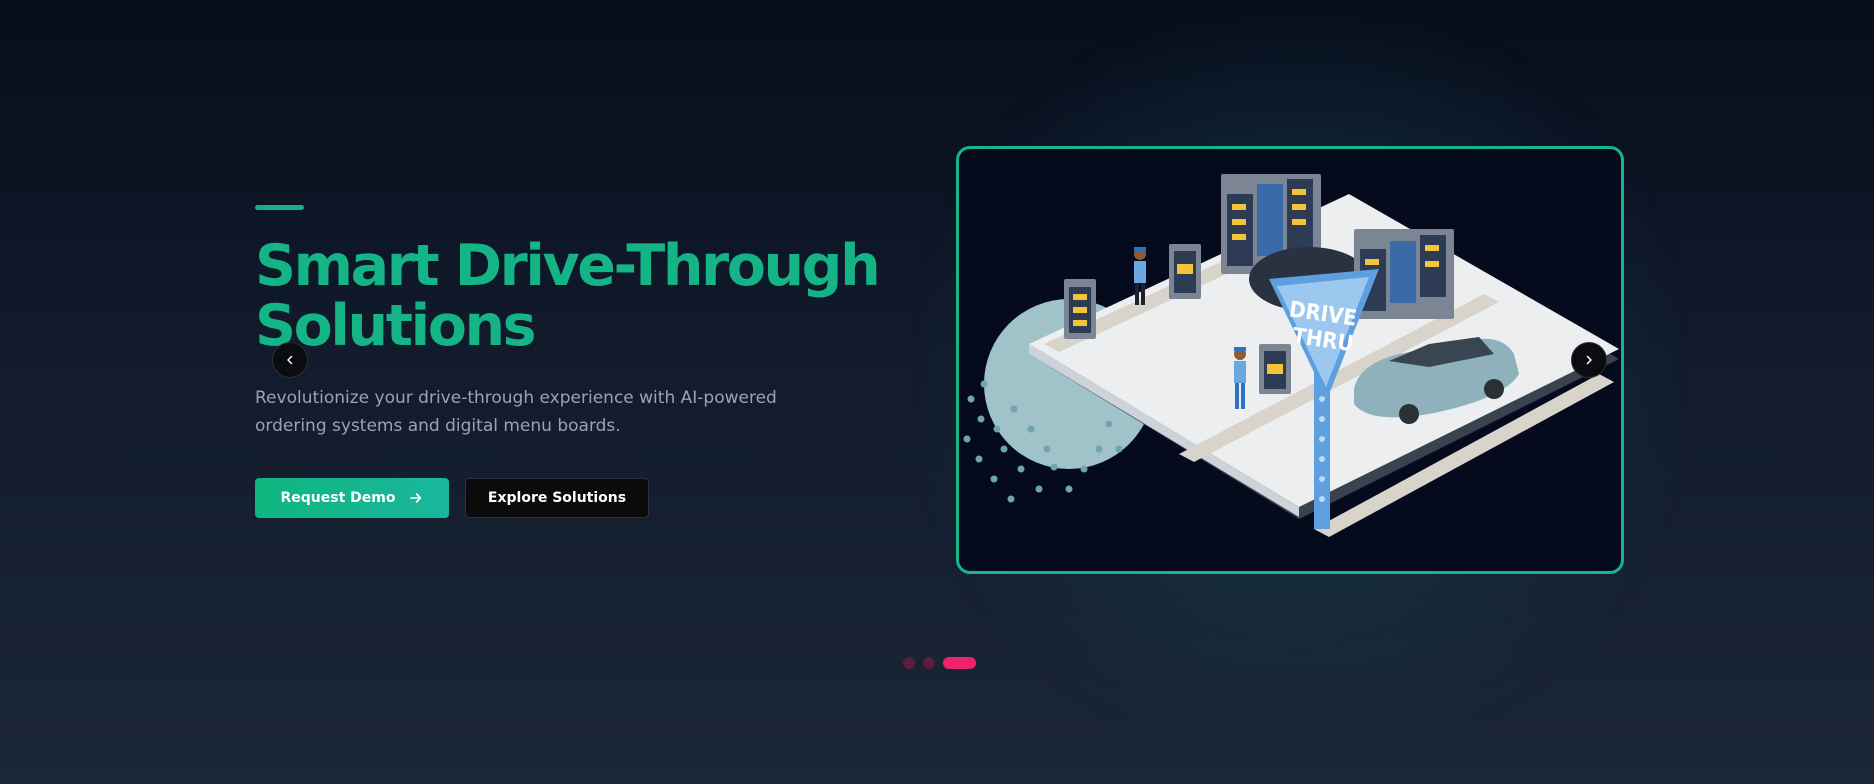 The image size is (1874, 784). I want to click on request-demo-label: Request Demo, so click(338, 498).